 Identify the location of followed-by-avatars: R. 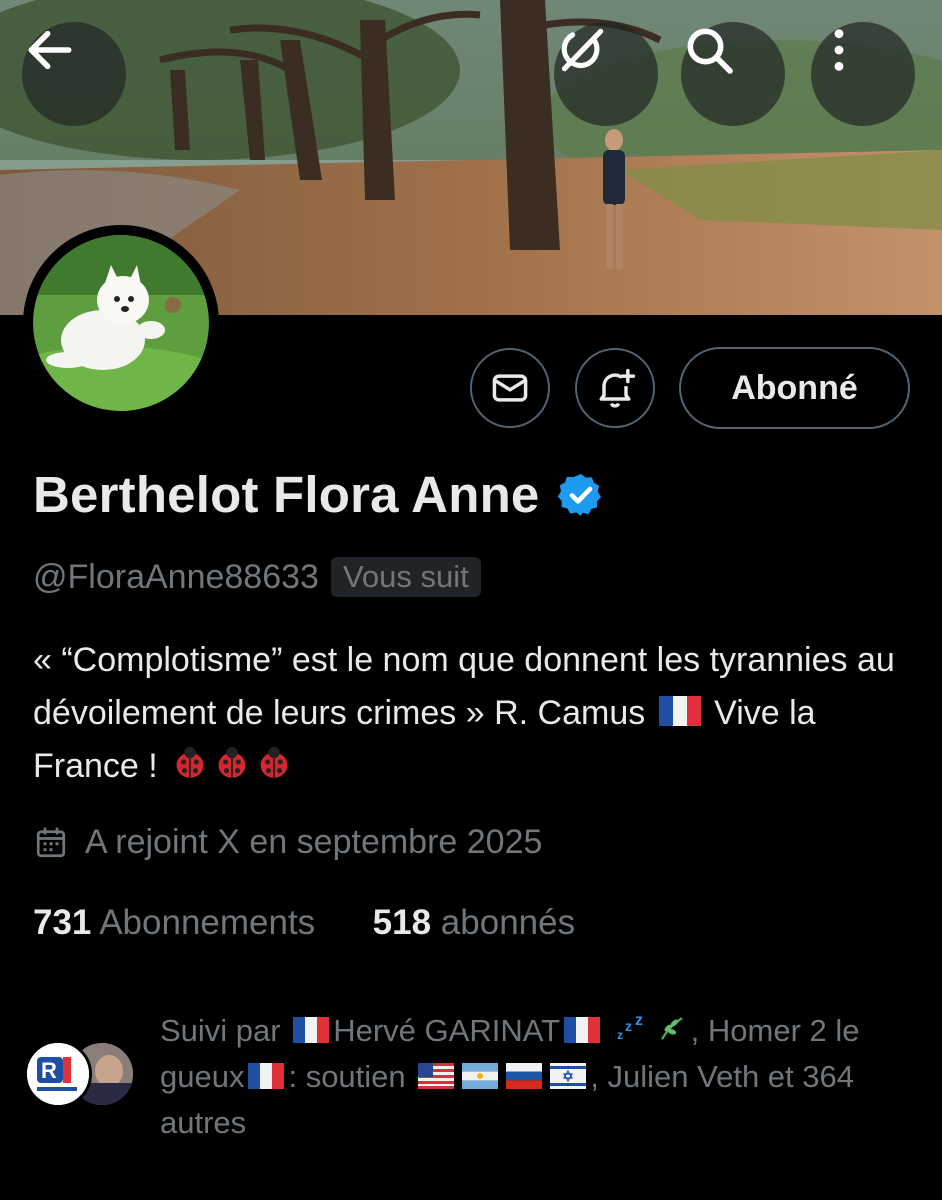
(89, 1074).